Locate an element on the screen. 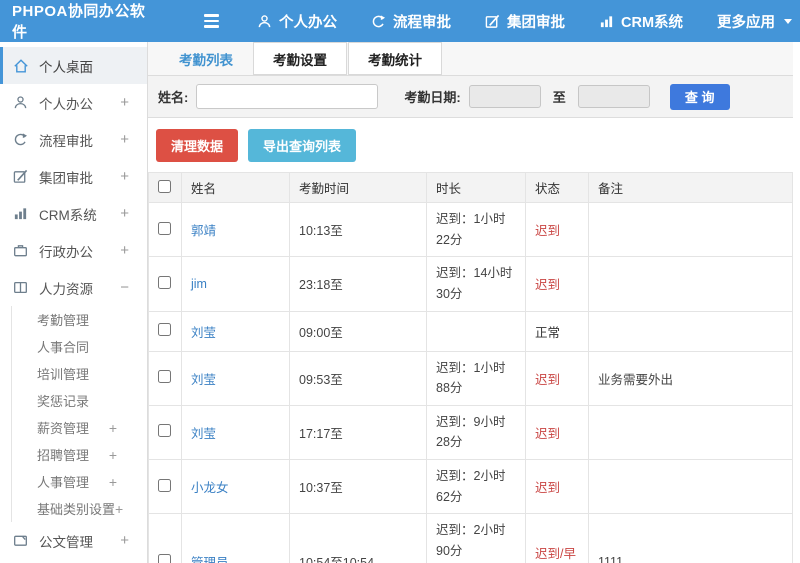 Image resolution: width=800 pixels, height=563 pixels. sidebar-subitem: 培训管理 is located at coordinates (79, 373).